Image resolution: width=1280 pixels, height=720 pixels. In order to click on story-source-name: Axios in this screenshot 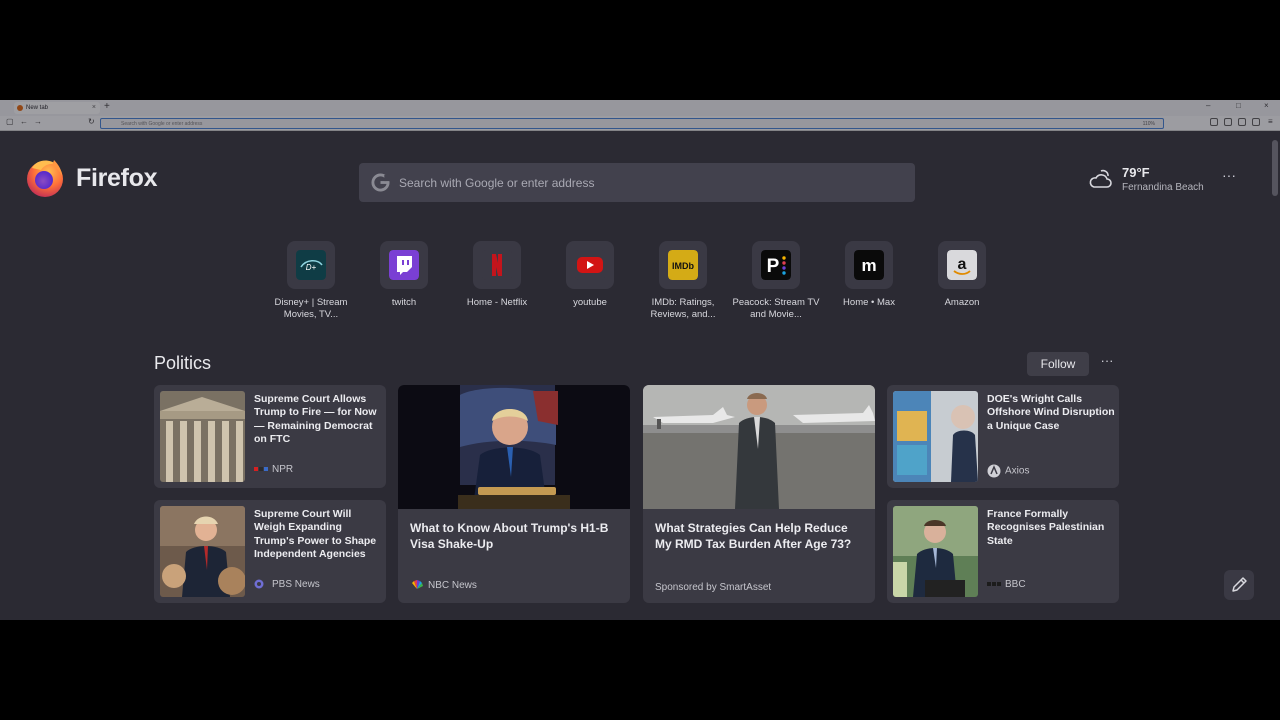, I will do `click(1017, 471)`.